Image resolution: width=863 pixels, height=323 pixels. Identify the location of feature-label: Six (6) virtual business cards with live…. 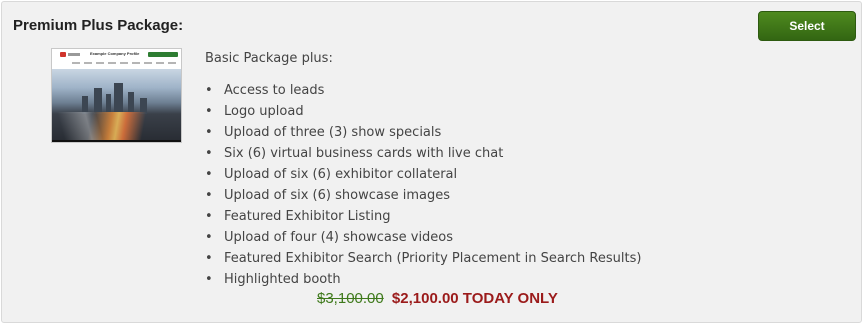
(364, 153).